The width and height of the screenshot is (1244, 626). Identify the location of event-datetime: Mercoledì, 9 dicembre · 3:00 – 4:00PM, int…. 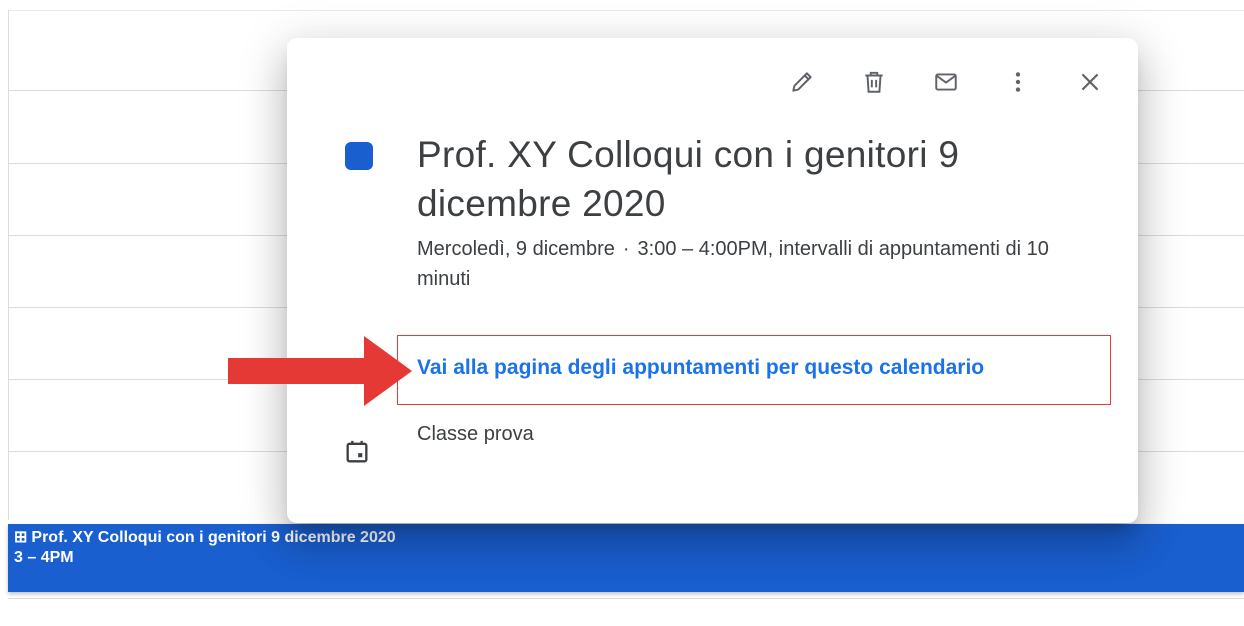
(747, 264).